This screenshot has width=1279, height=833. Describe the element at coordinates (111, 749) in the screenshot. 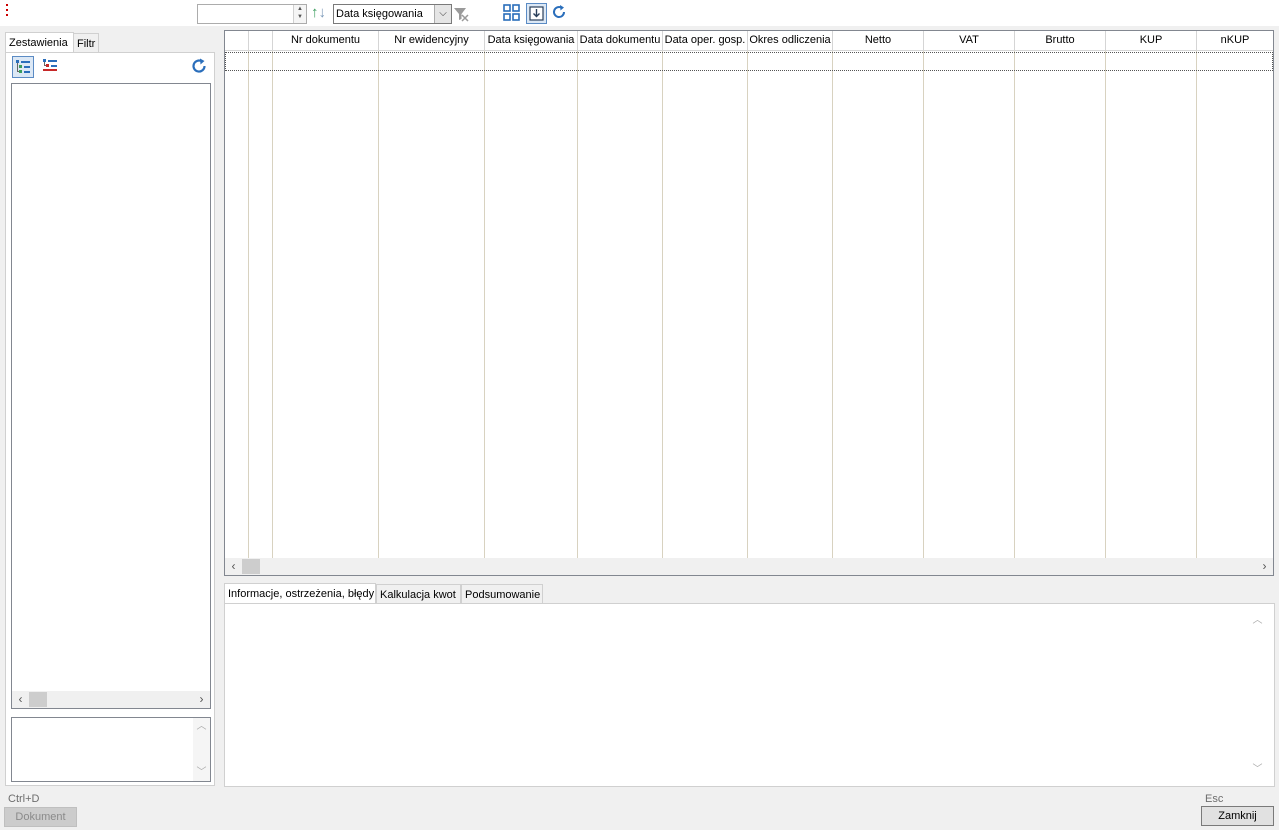

I see `description-box: ︿ ﹀` at that location.